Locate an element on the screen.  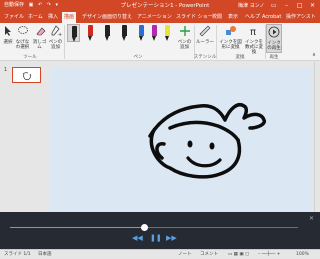
tab-draw: 描画 is located at coordinates (69, 17).